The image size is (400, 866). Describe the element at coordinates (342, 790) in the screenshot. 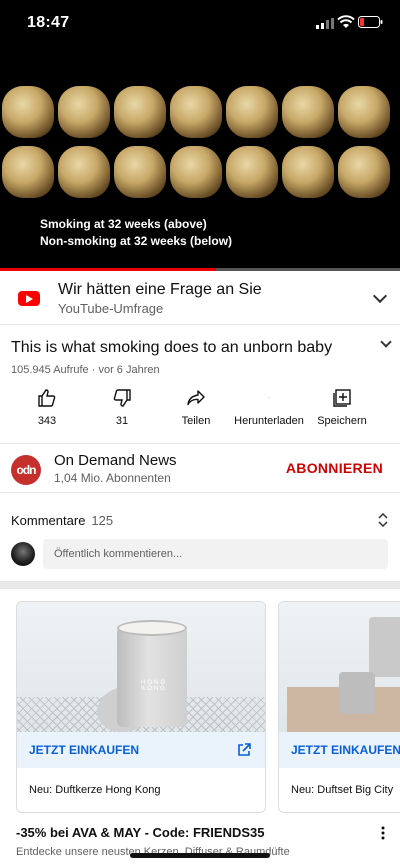

I see `ad-card-description: Neu: Duftset Big City` at that location.